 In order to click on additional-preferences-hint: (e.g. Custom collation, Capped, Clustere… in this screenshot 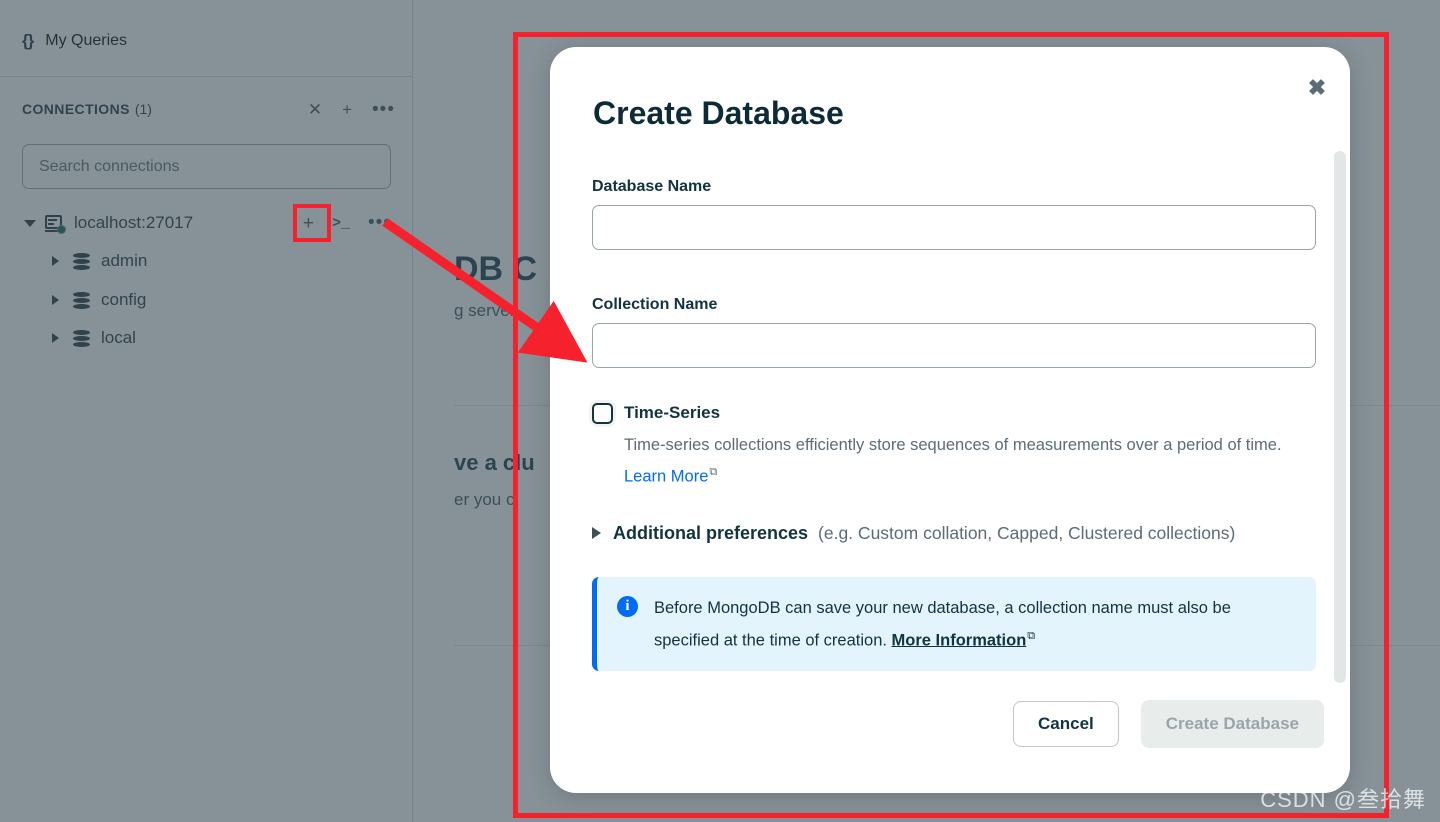, I will do `click(1027, 532)`.